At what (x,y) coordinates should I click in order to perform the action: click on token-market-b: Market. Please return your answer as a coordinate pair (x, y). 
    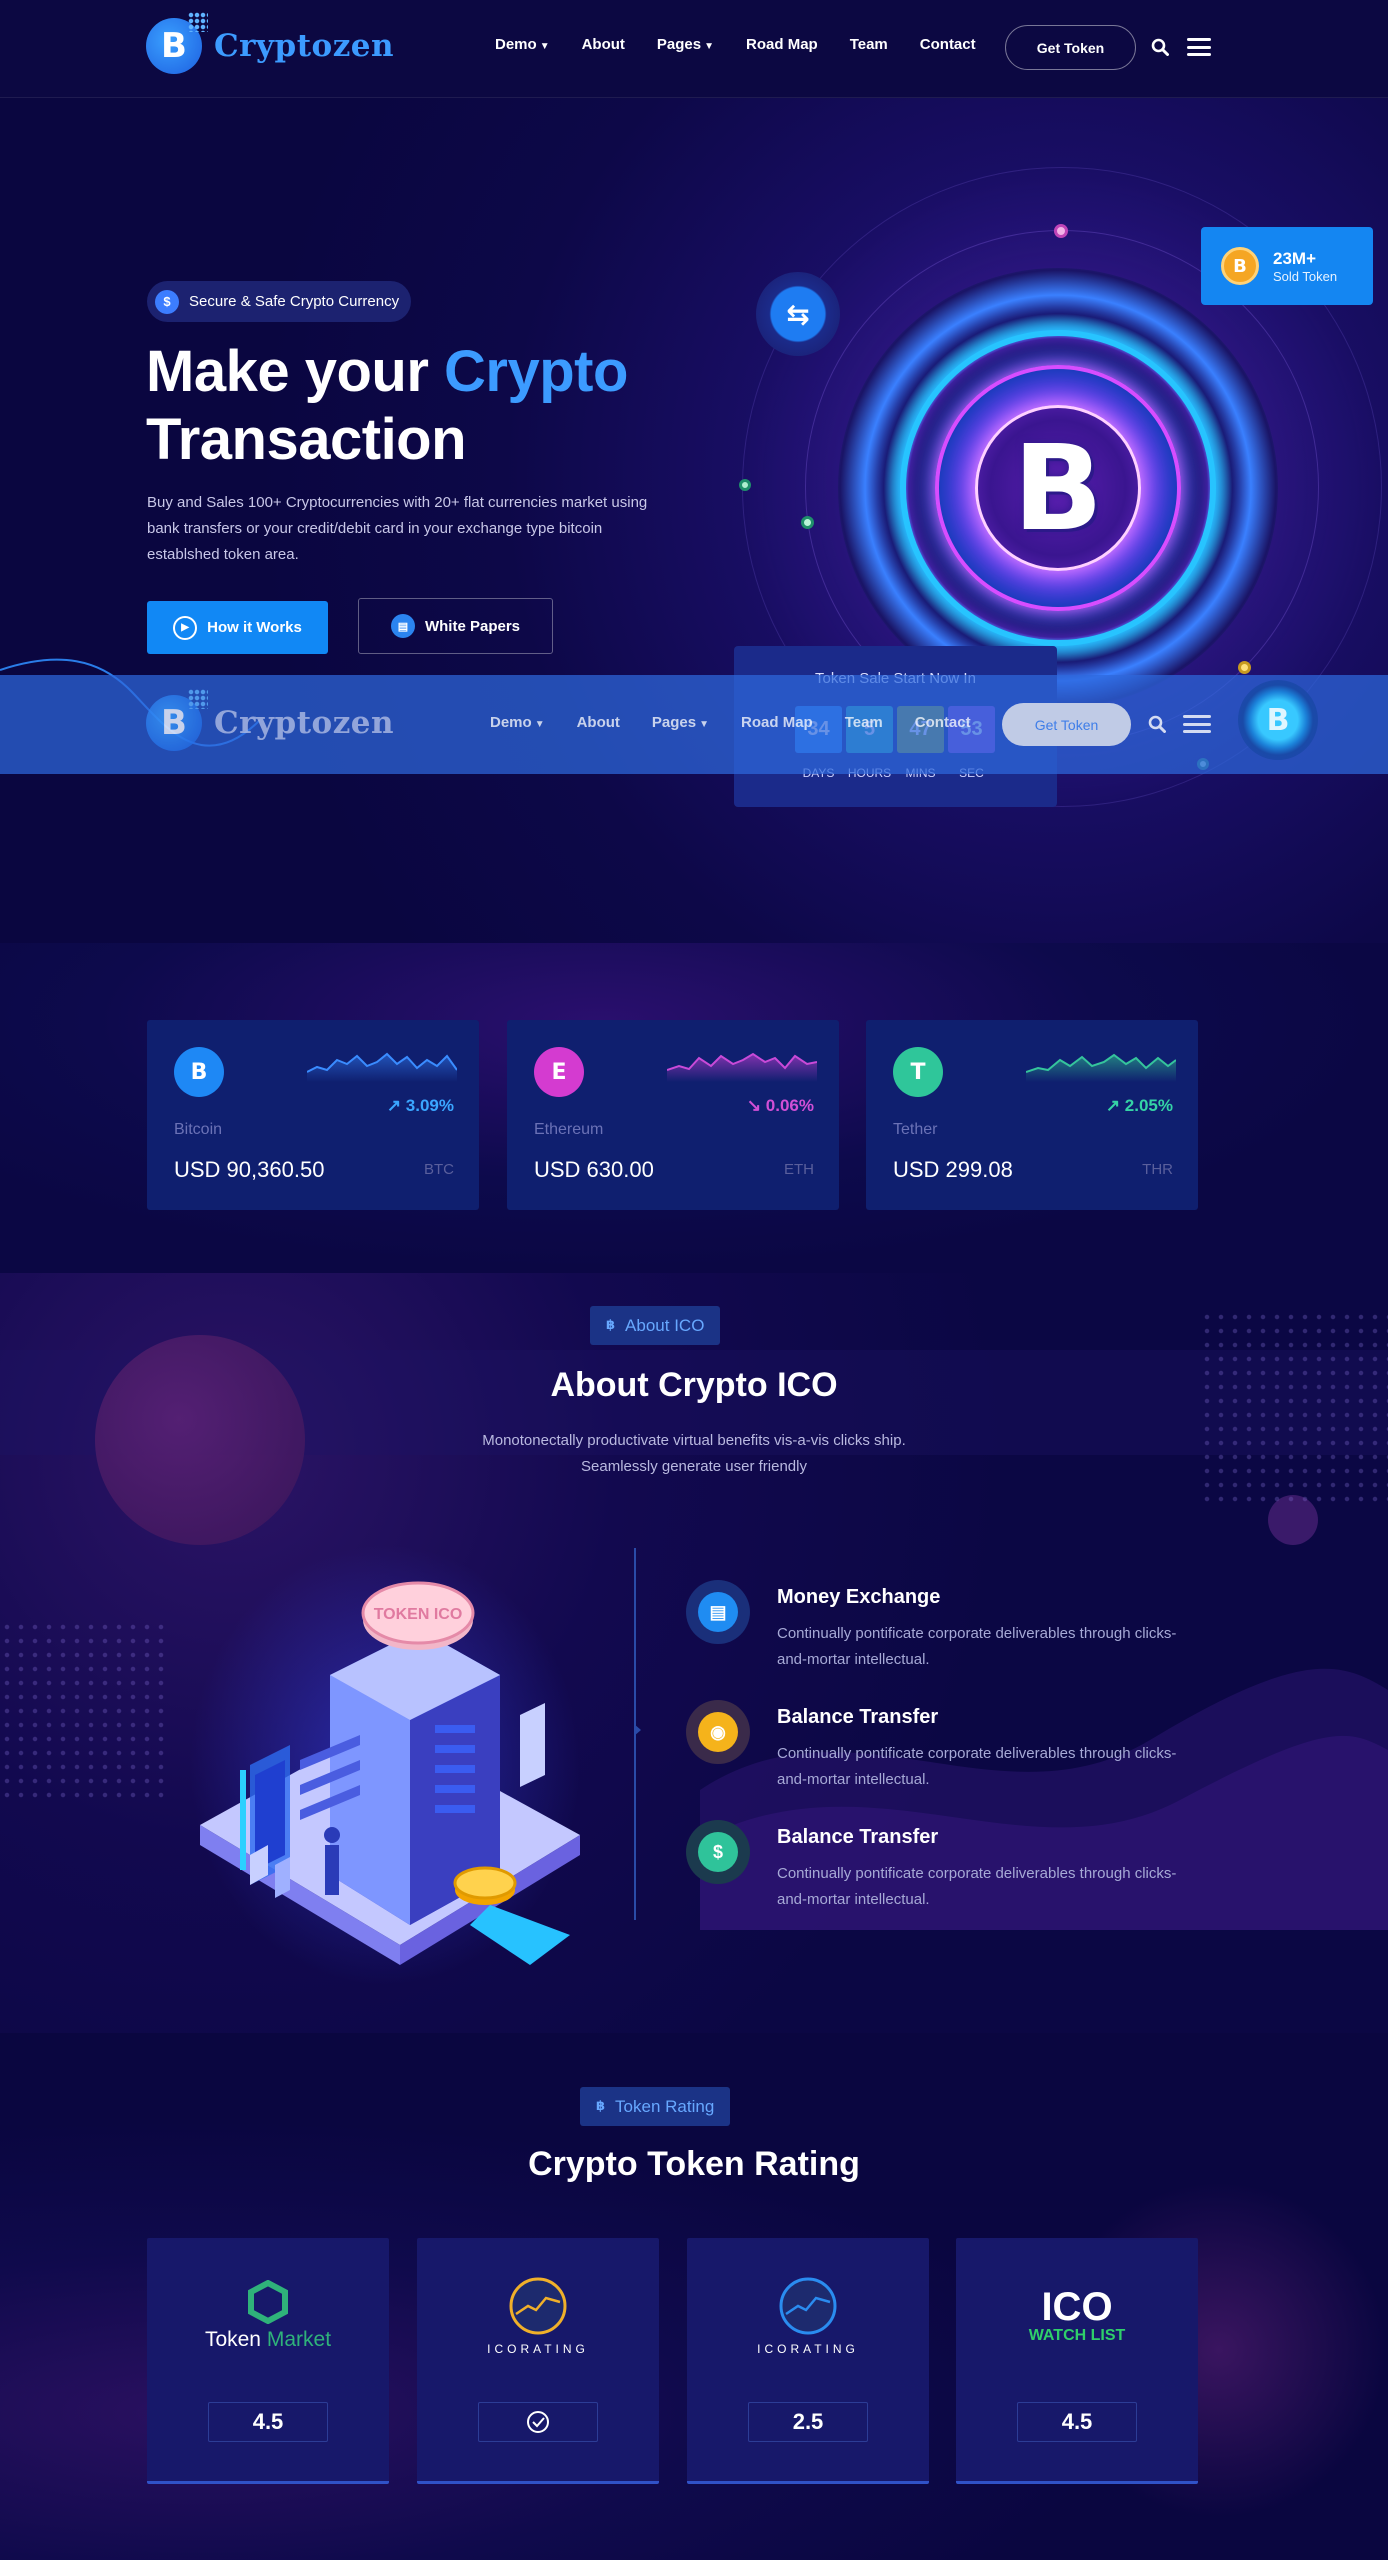
    Looking at the image, I should click on (299, 2339).